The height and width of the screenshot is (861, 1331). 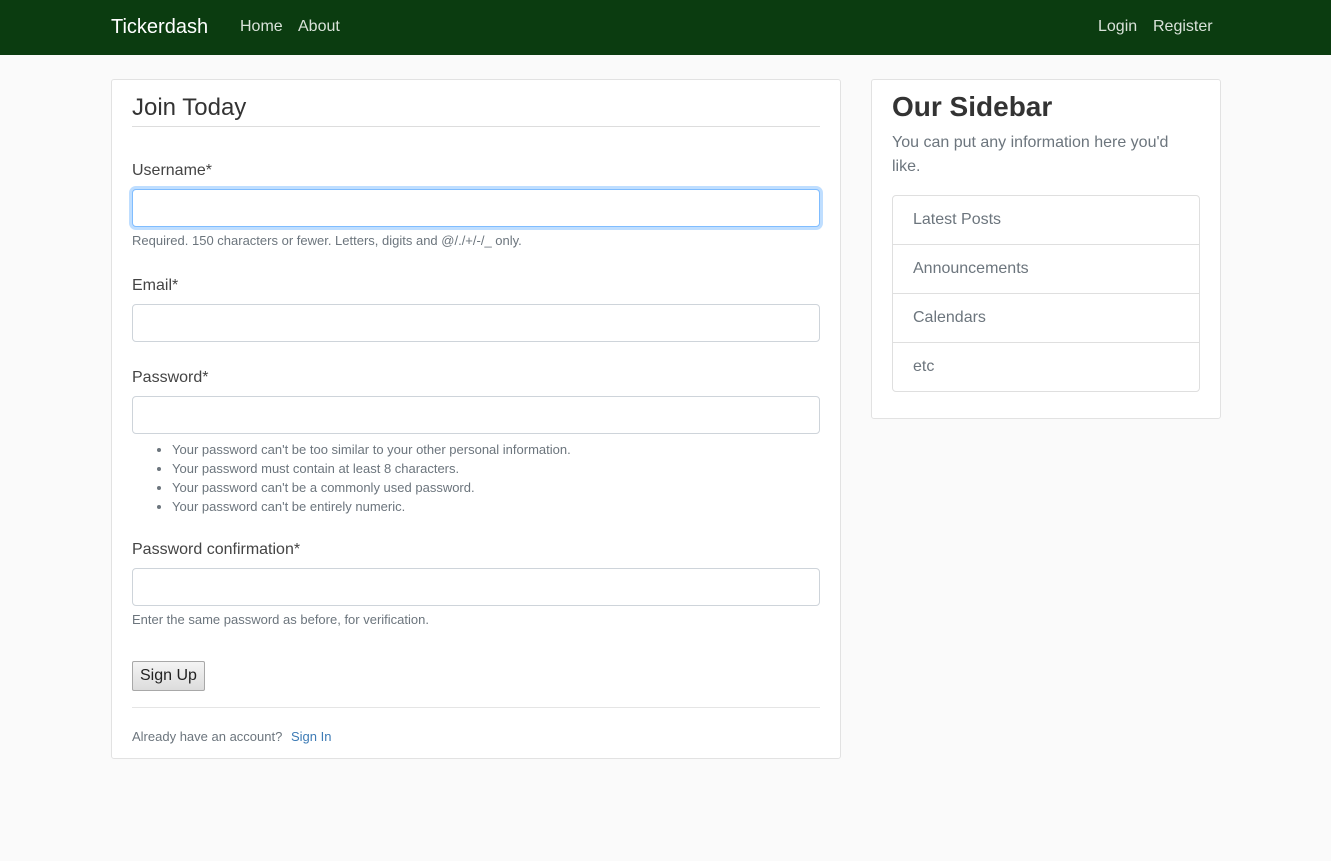 What do you see at coordinates (972, 106) in the screenshot?
I see `sidebar-title: Our Sidebar` at bounding box center [972, 106].